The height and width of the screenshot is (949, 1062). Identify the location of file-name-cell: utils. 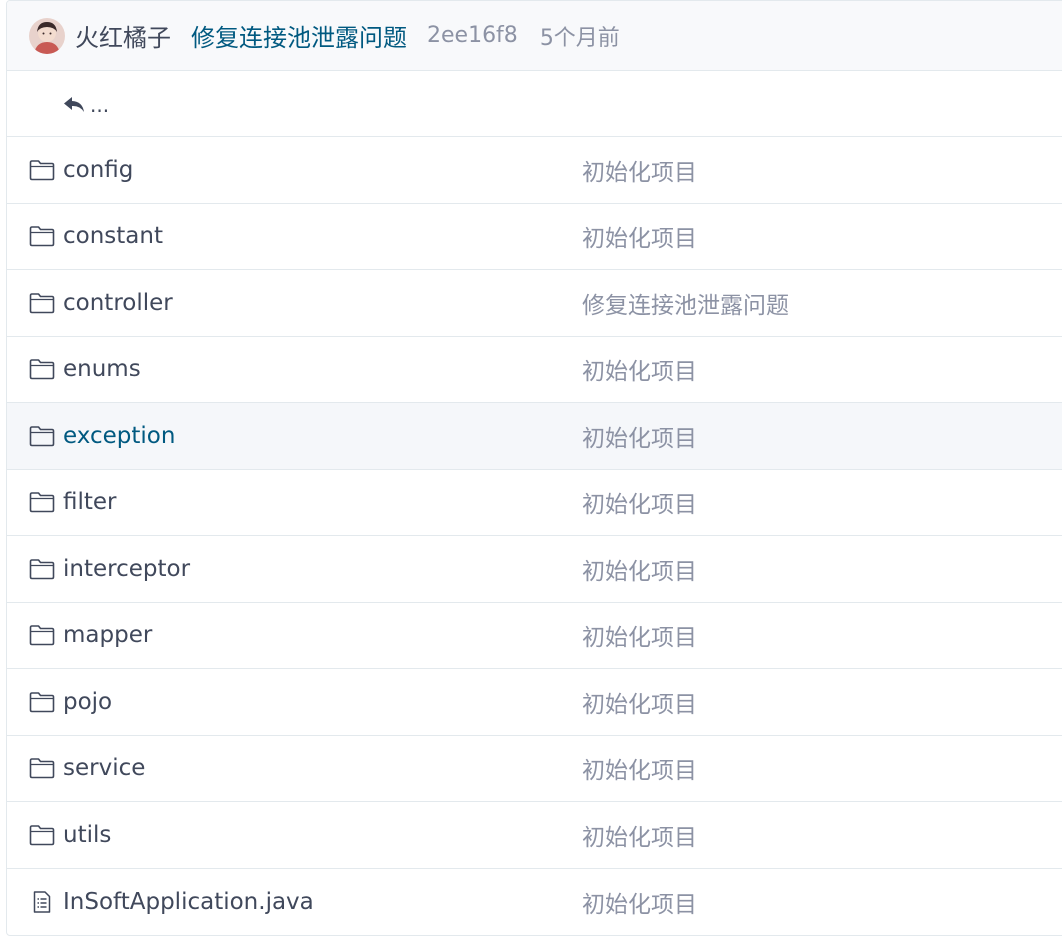
(70, 835).